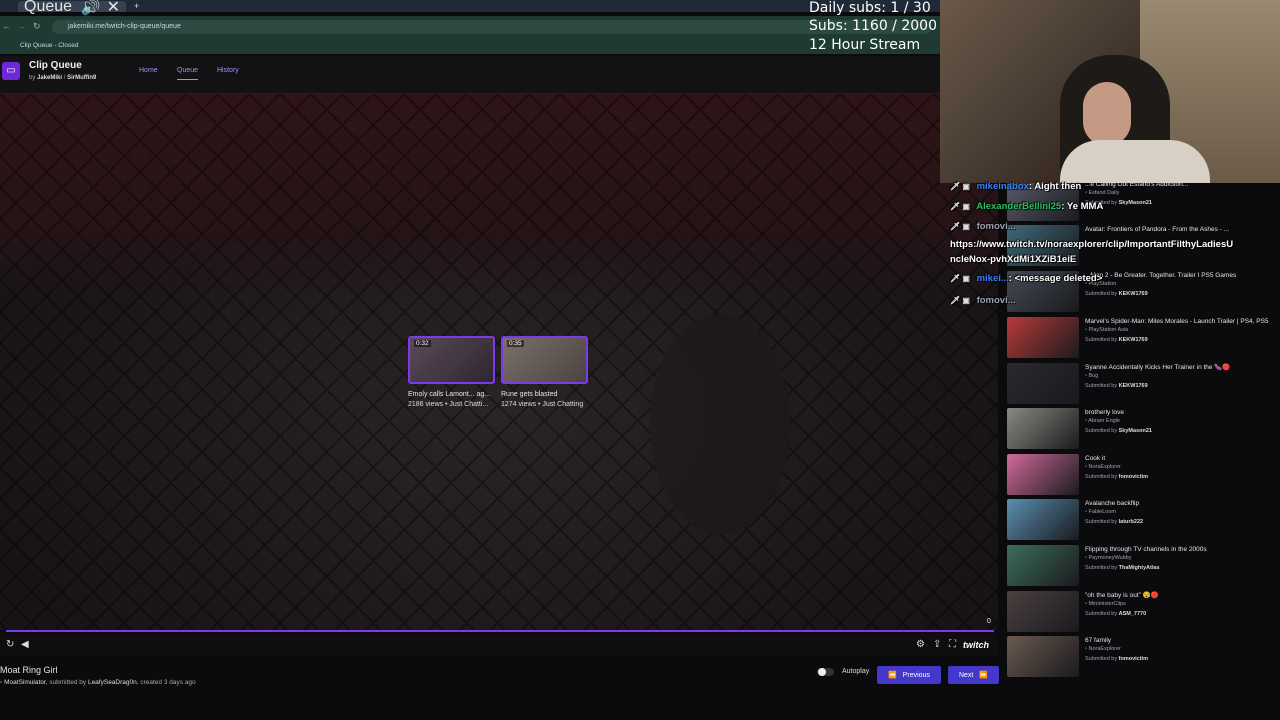 This screenshot has height=720, width=1280. Describe the element at coordinates (188, 73) in the screenshot. I see `nav-queue: Queue` at that location.